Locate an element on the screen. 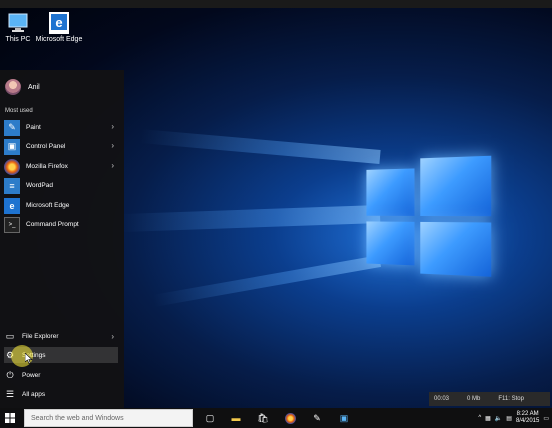 This screenshot has width=552, height=428. network-icon: ▦ is located at coordinates (488, 418).